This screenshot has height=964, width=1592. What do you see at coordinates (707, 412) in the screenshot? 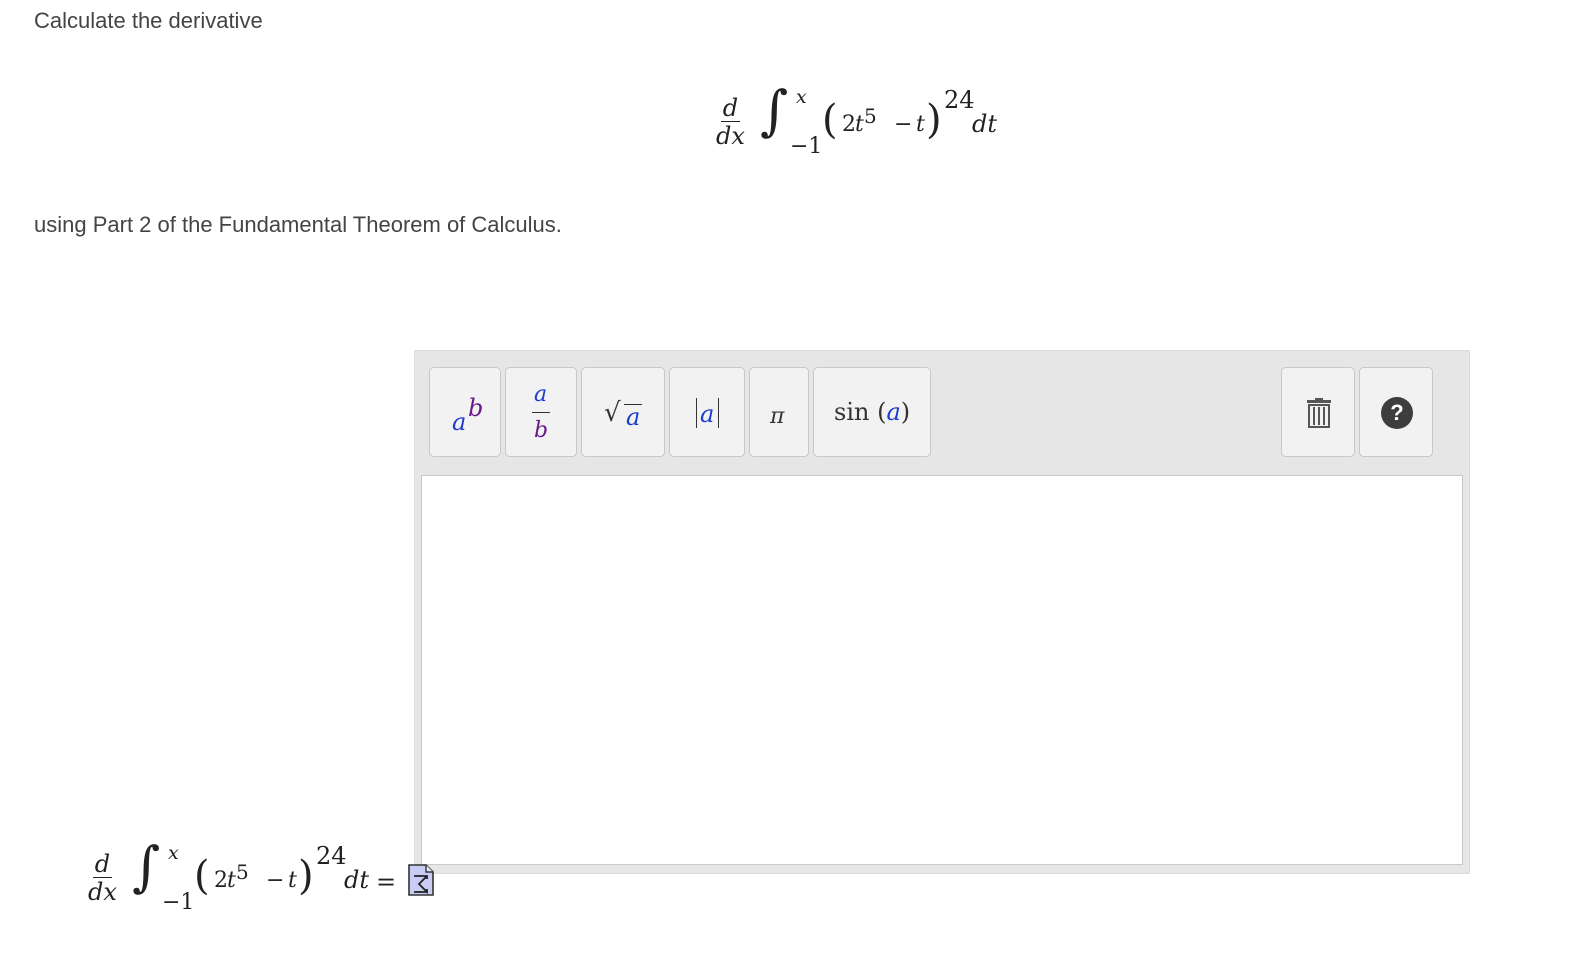
I see `absolute-value-button: a` at bounding box center [707, 412].